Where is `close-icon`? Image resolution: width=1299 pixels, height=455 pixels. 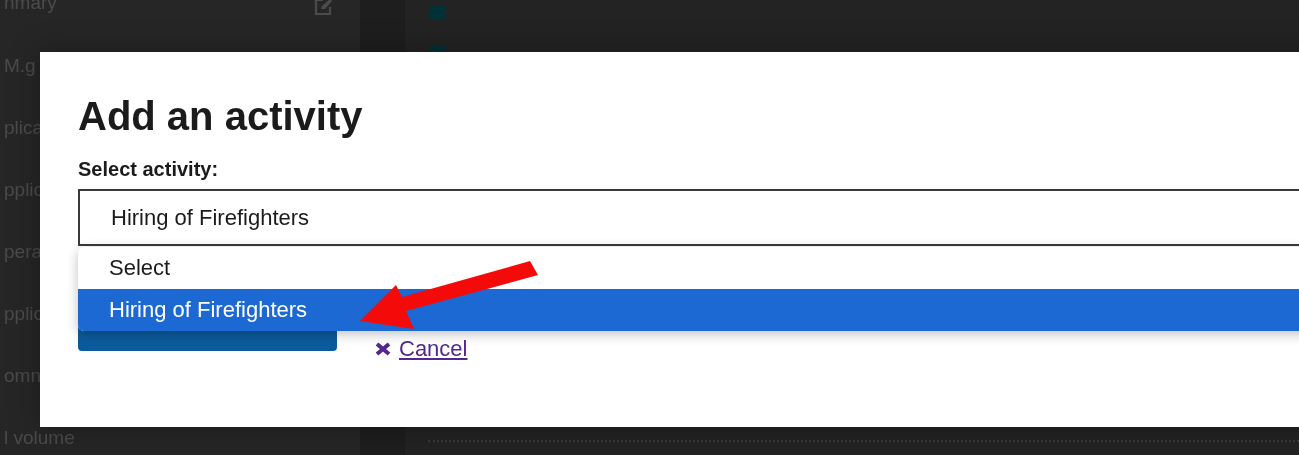 close-icon is located at coordinates (383, 349).